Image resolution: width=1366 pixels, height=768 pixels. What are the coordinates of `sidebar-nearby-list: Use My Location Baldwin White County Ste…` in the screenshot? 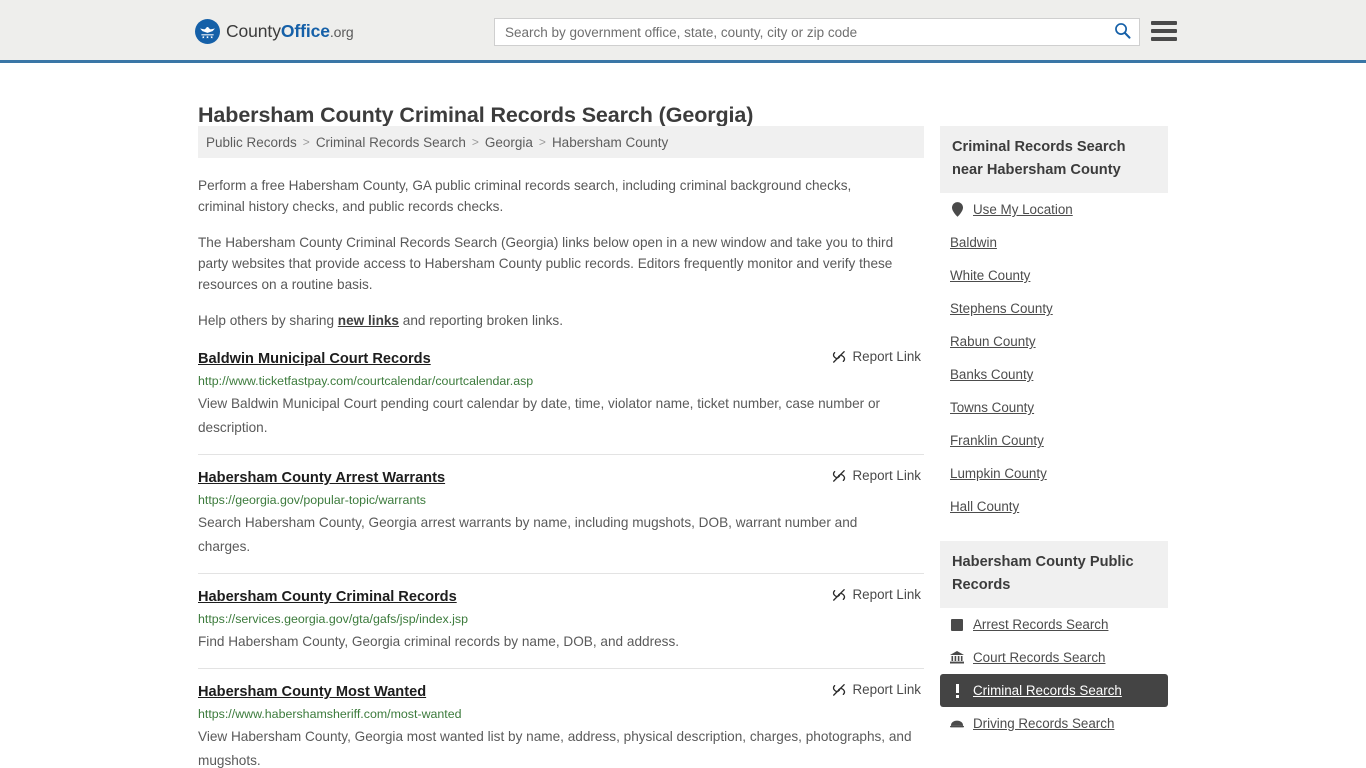 It's located at (1054, 358).